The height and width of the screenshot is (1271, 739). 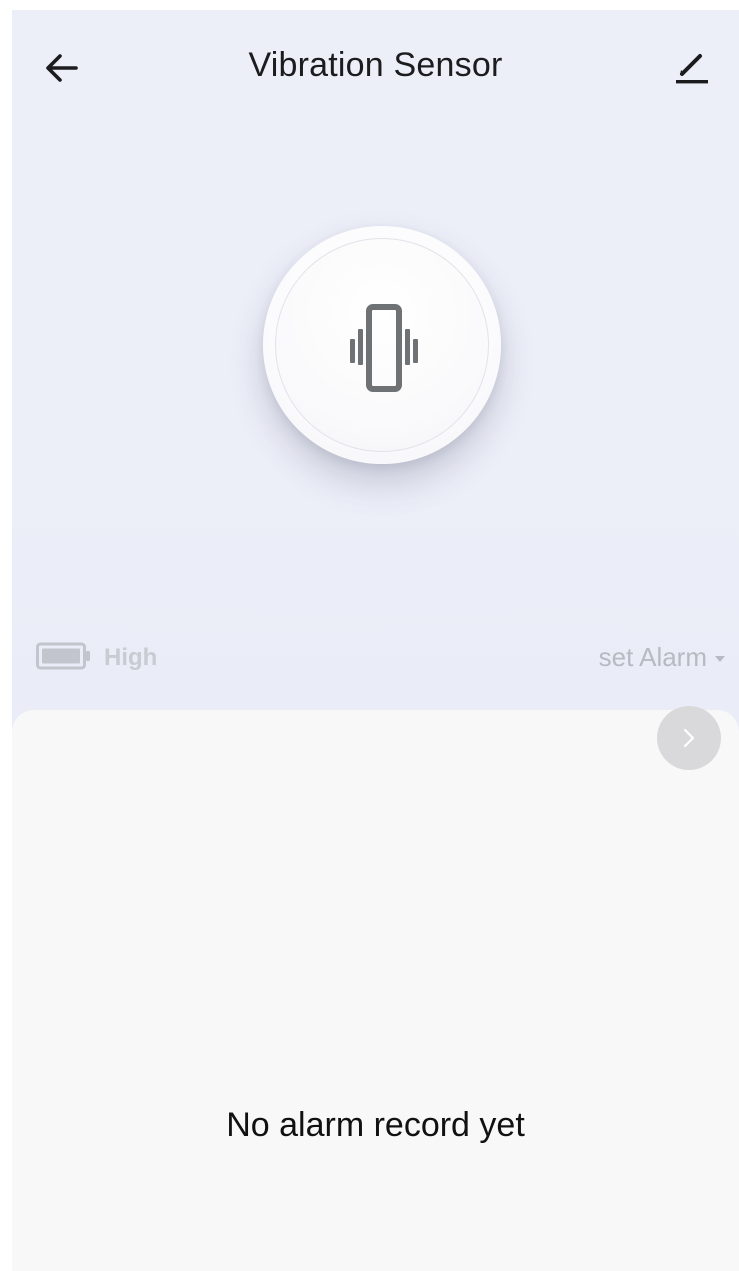 I want to click on status-row: High set Alarm, so click(x=375, y=656).